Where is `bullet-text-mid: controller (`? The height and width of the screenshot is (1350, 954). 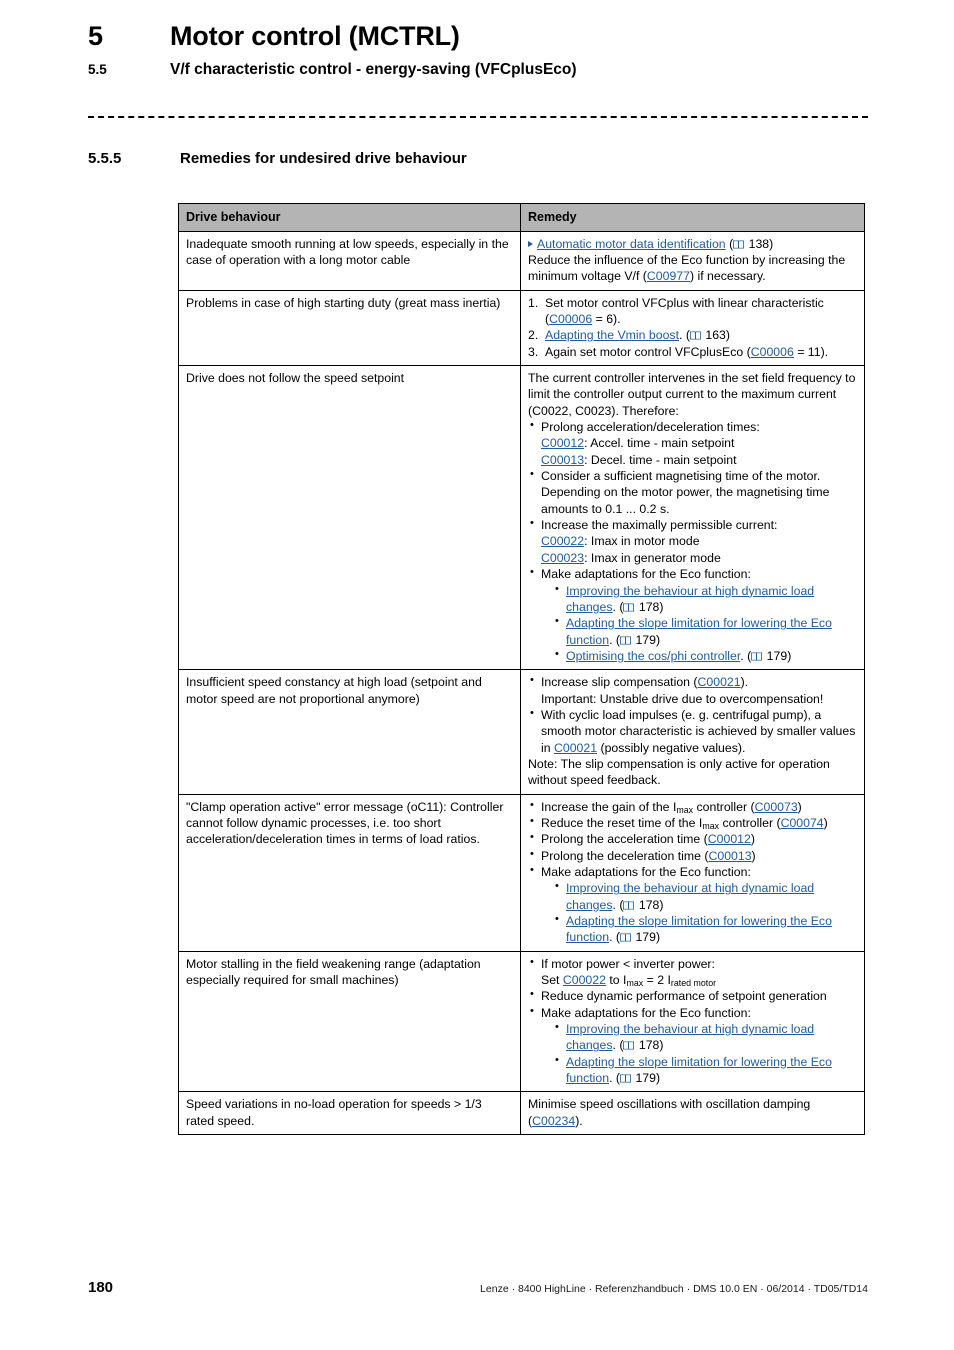
bullet-text-mid: controller ( is located at coordinates (724, 806).